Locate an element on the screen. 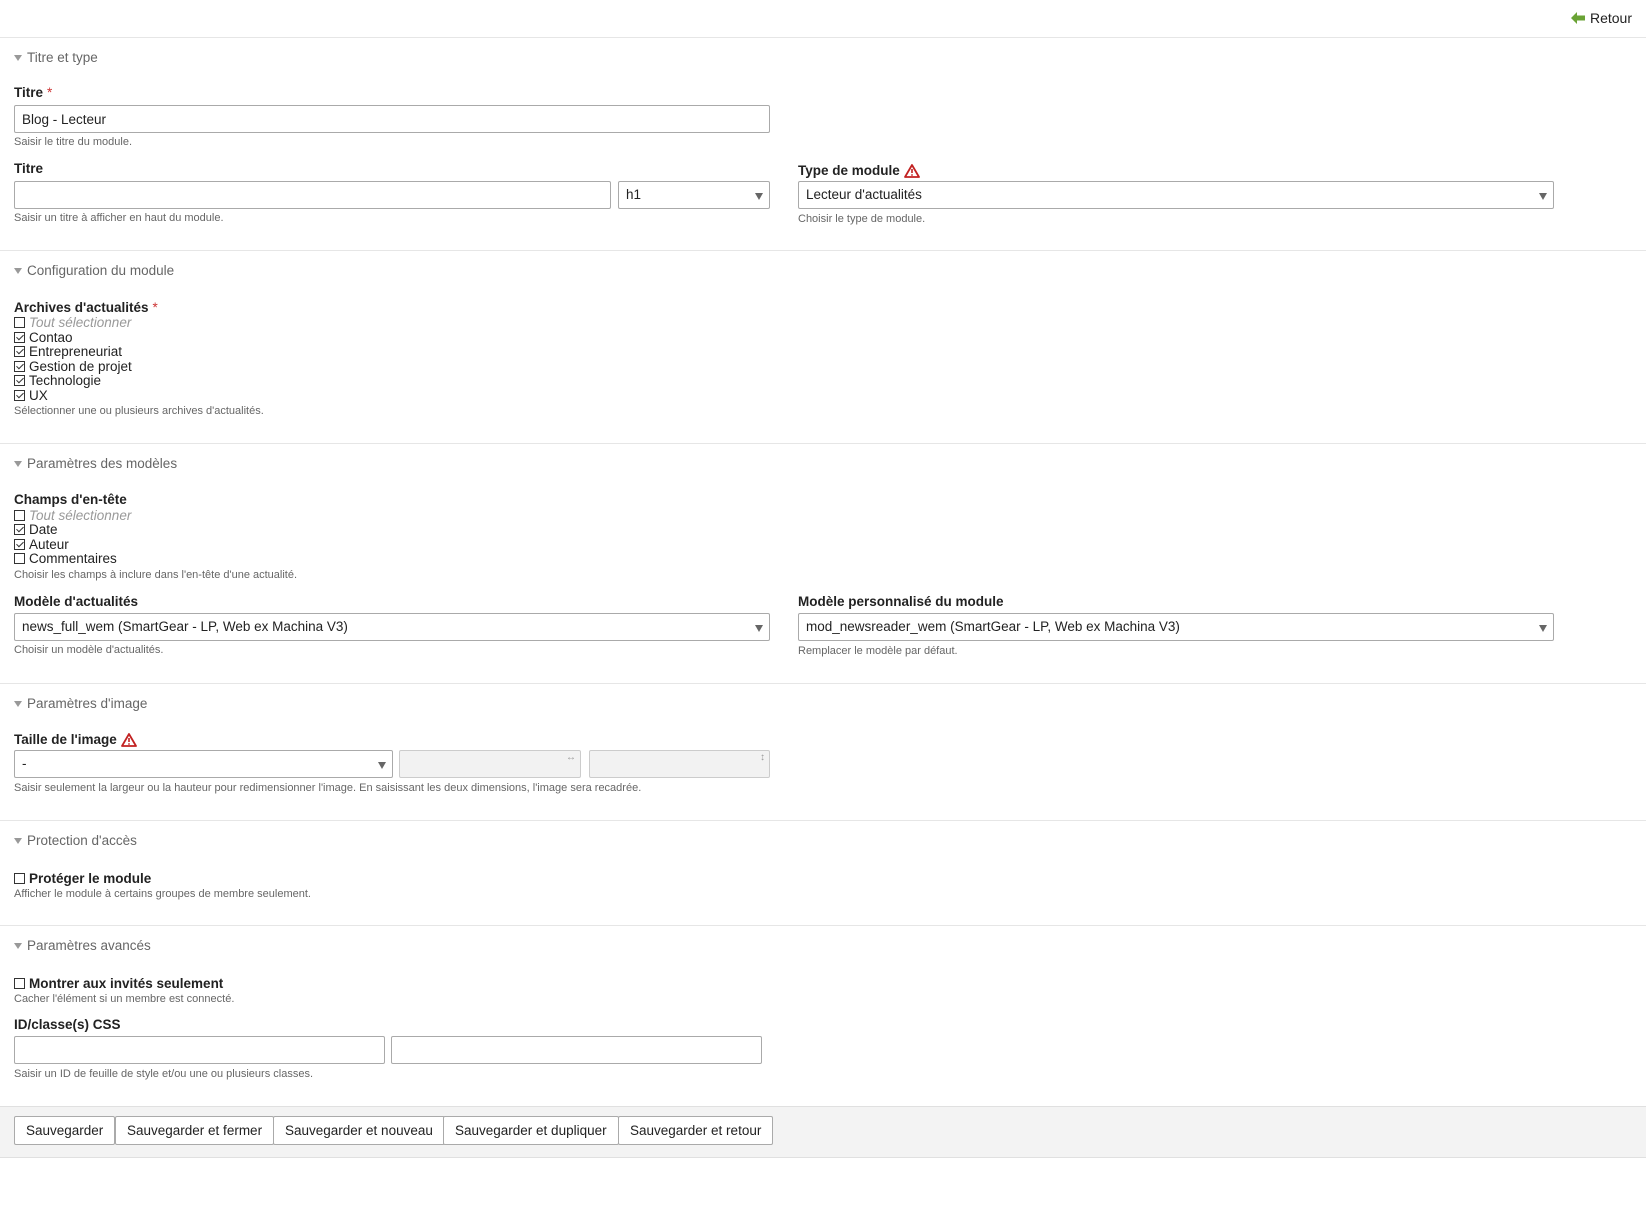  css-id-input is located at coordinates (199, 1050).